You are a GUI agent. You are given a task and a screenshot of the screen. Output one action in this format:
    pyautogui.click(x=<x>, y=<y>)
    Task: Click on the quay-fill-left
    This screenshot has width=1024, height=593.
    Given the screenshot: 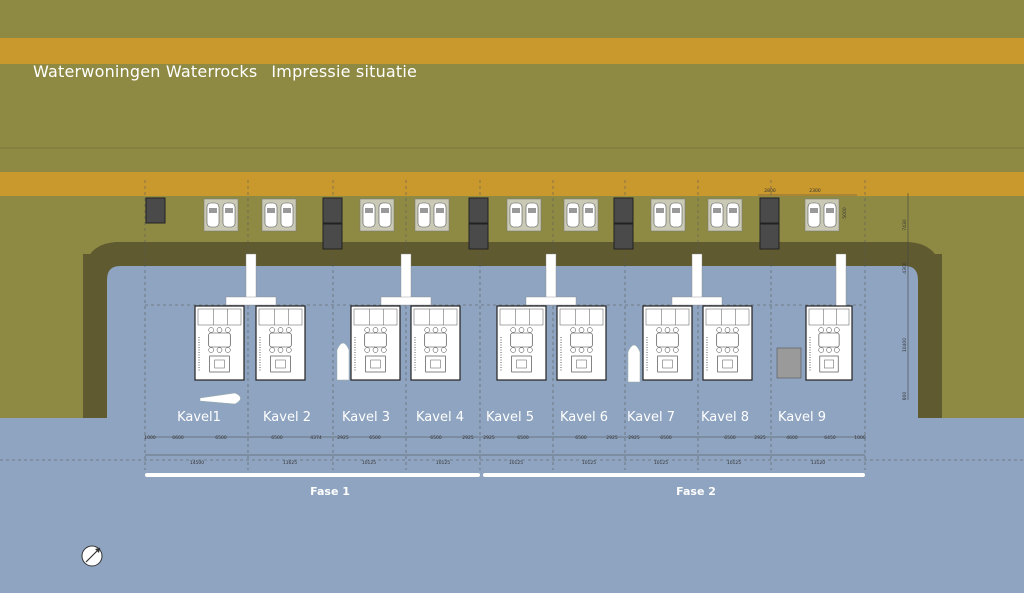 What is the action you would take?
    pyautogui.click(x=41, y=404)
    